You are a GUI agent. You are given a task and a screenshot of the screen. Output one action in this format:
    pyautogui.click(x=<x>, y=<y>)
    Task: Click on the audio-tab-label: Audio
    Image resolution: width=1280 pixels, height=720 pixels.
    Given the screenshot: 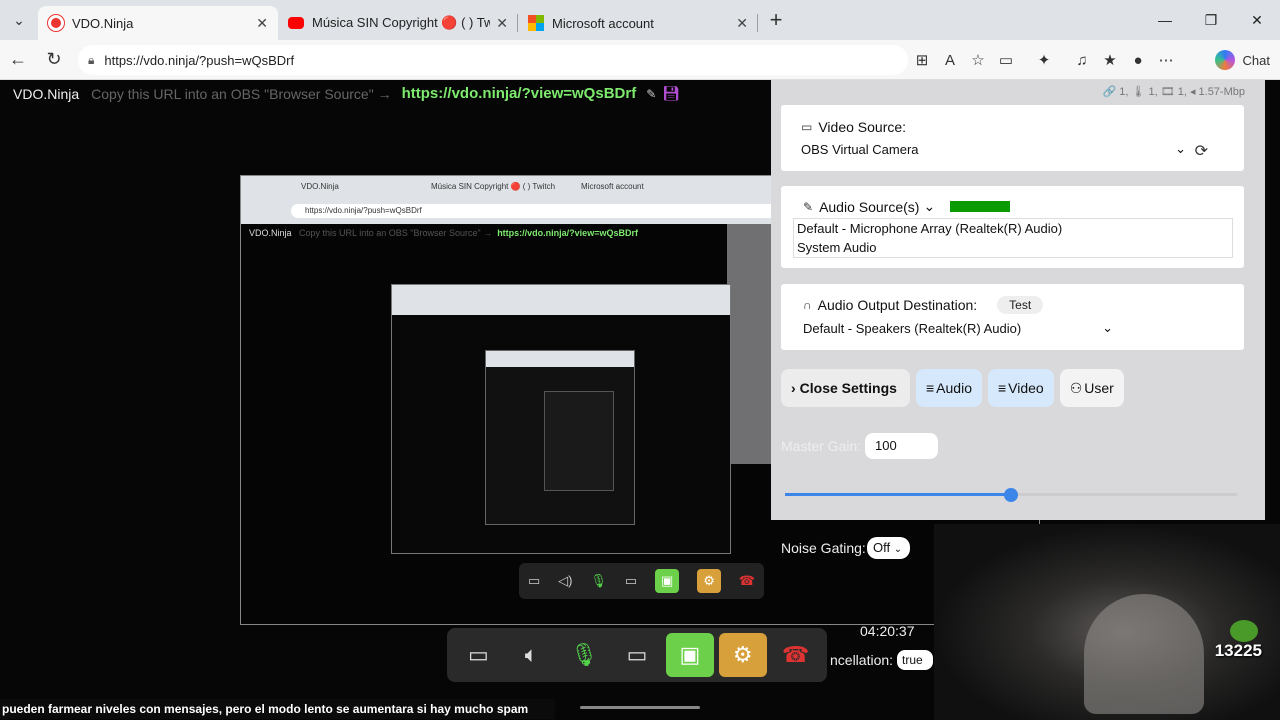 What is the action you would take?
    pyautogui.click(x=954, y=388)
    